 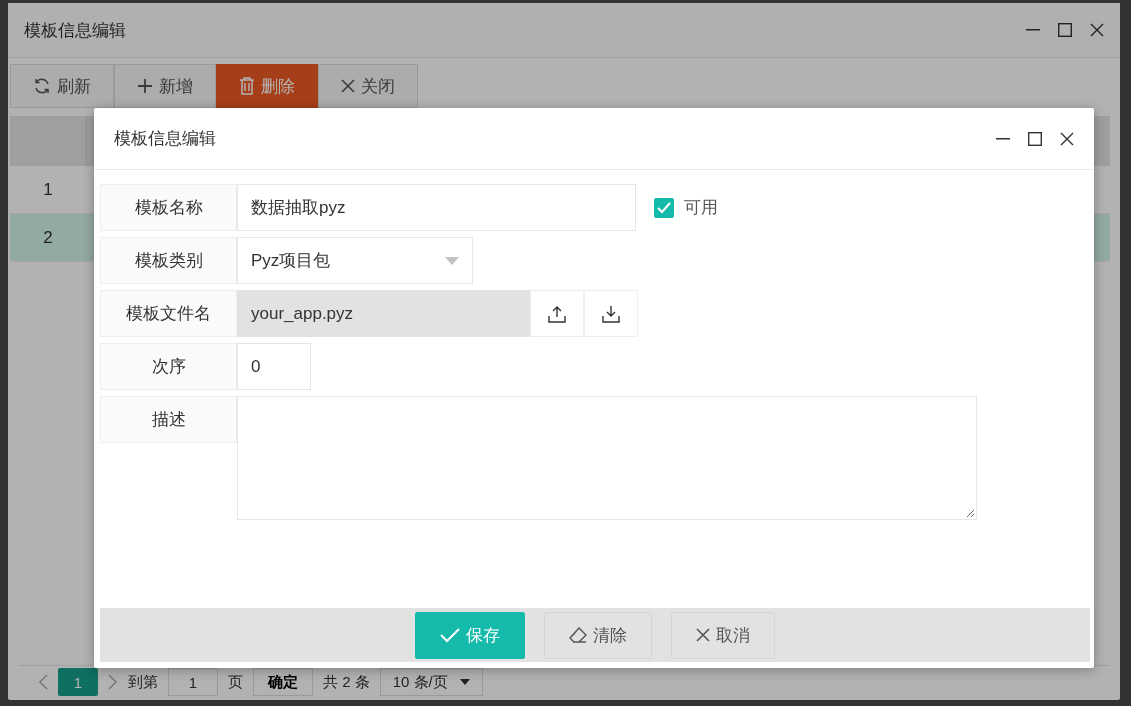 What do you see at coordinates (235, 682) in the screenshot?
I see `page-unit: 页` at bounding box center [235, 682].